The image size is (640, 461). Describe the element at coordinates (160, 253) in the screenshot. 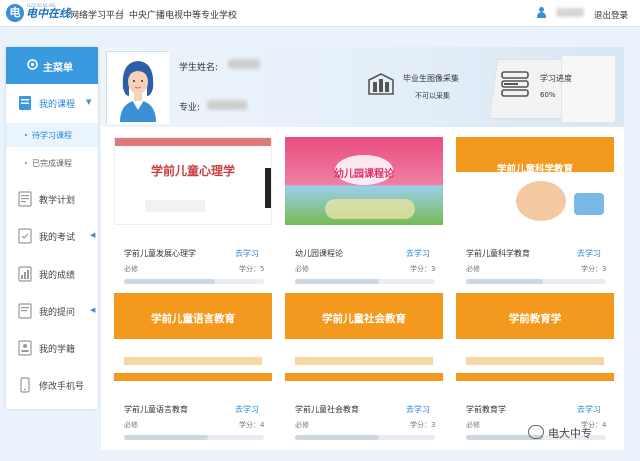

I see `course-name: 学前儿童发展心理学` at that location.